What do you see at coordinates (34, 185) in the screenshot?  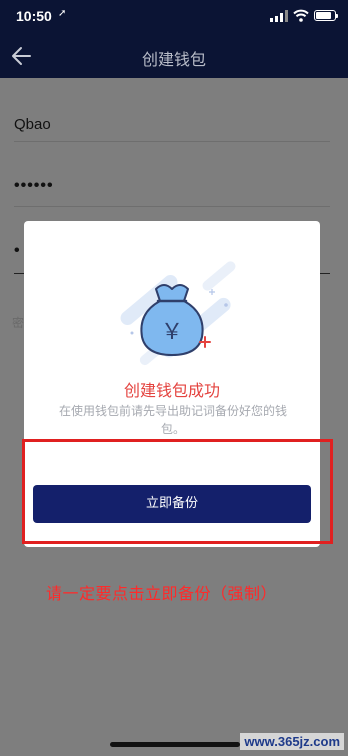 I see `password-value: ••••••` at bounding box center [34, 185].